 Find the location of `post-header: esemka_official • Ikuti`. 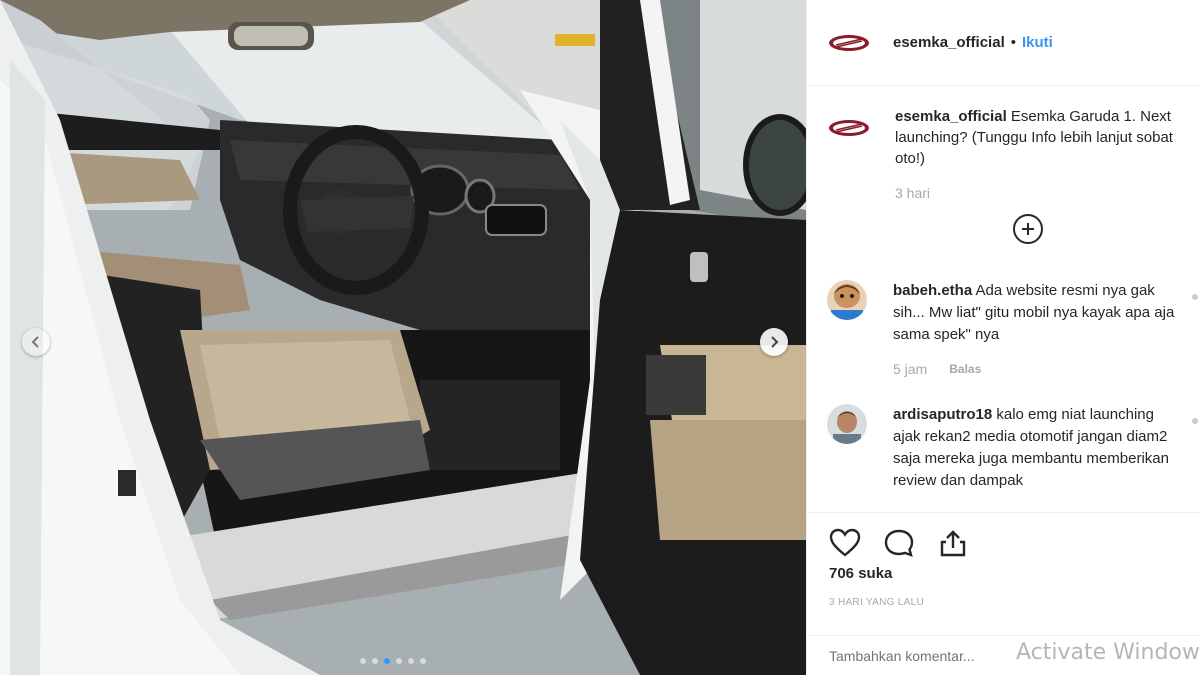

post-header: esemka_official • Ikuti is located at coordinates (1003, 43).